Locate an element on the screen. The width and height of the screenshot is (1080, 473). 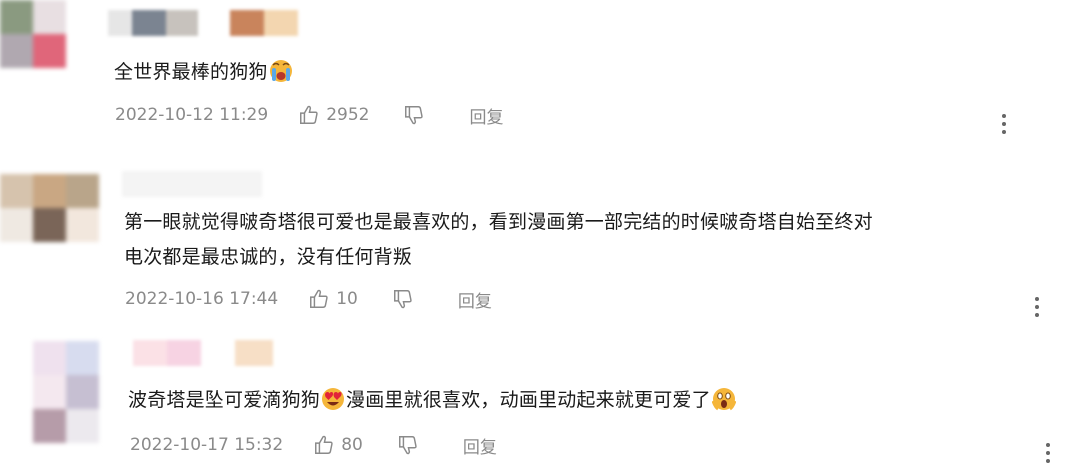
comment-text-line: 第一眼就觉得啵奇塔很可爱也是最喜欢的，看到漫画第一部完结的时候啵奇塔自始至终对 is located at coordinates (498, 222).